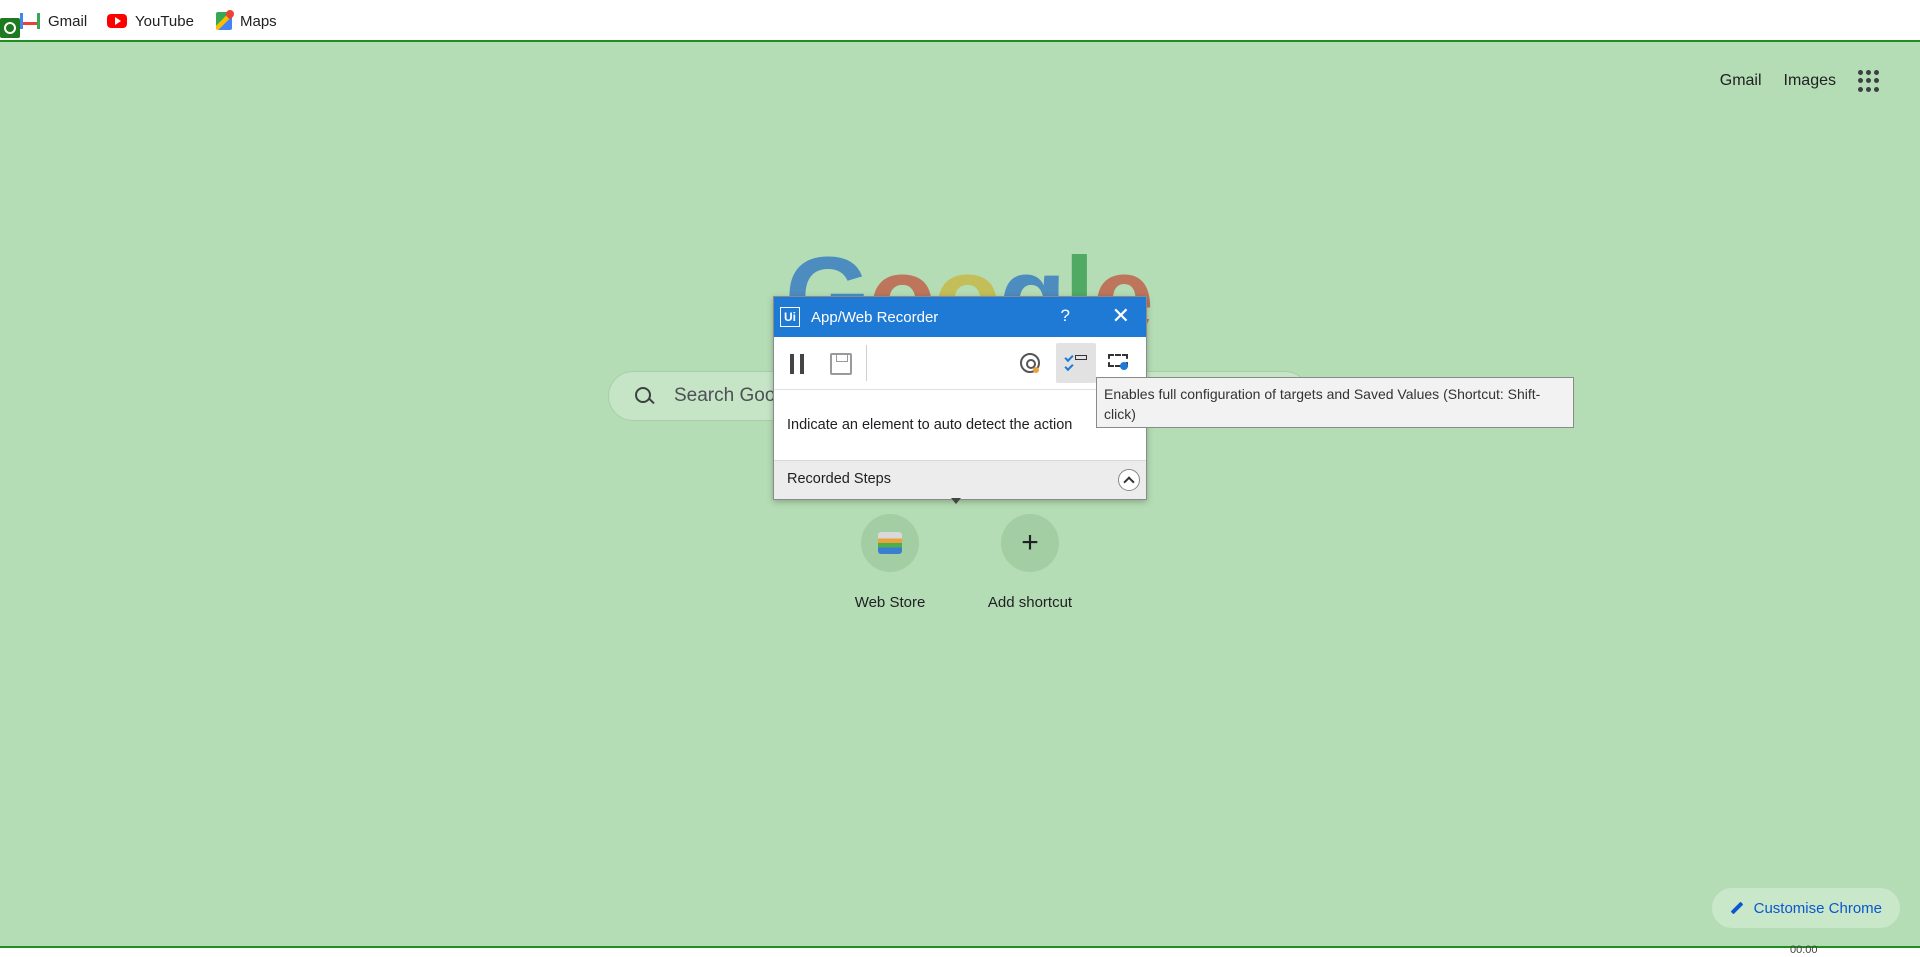 This screenshot has width=1920, height=957. Describe the element at coordinates (797, 364) in the screenshot. I see `pause-icon` at that location.